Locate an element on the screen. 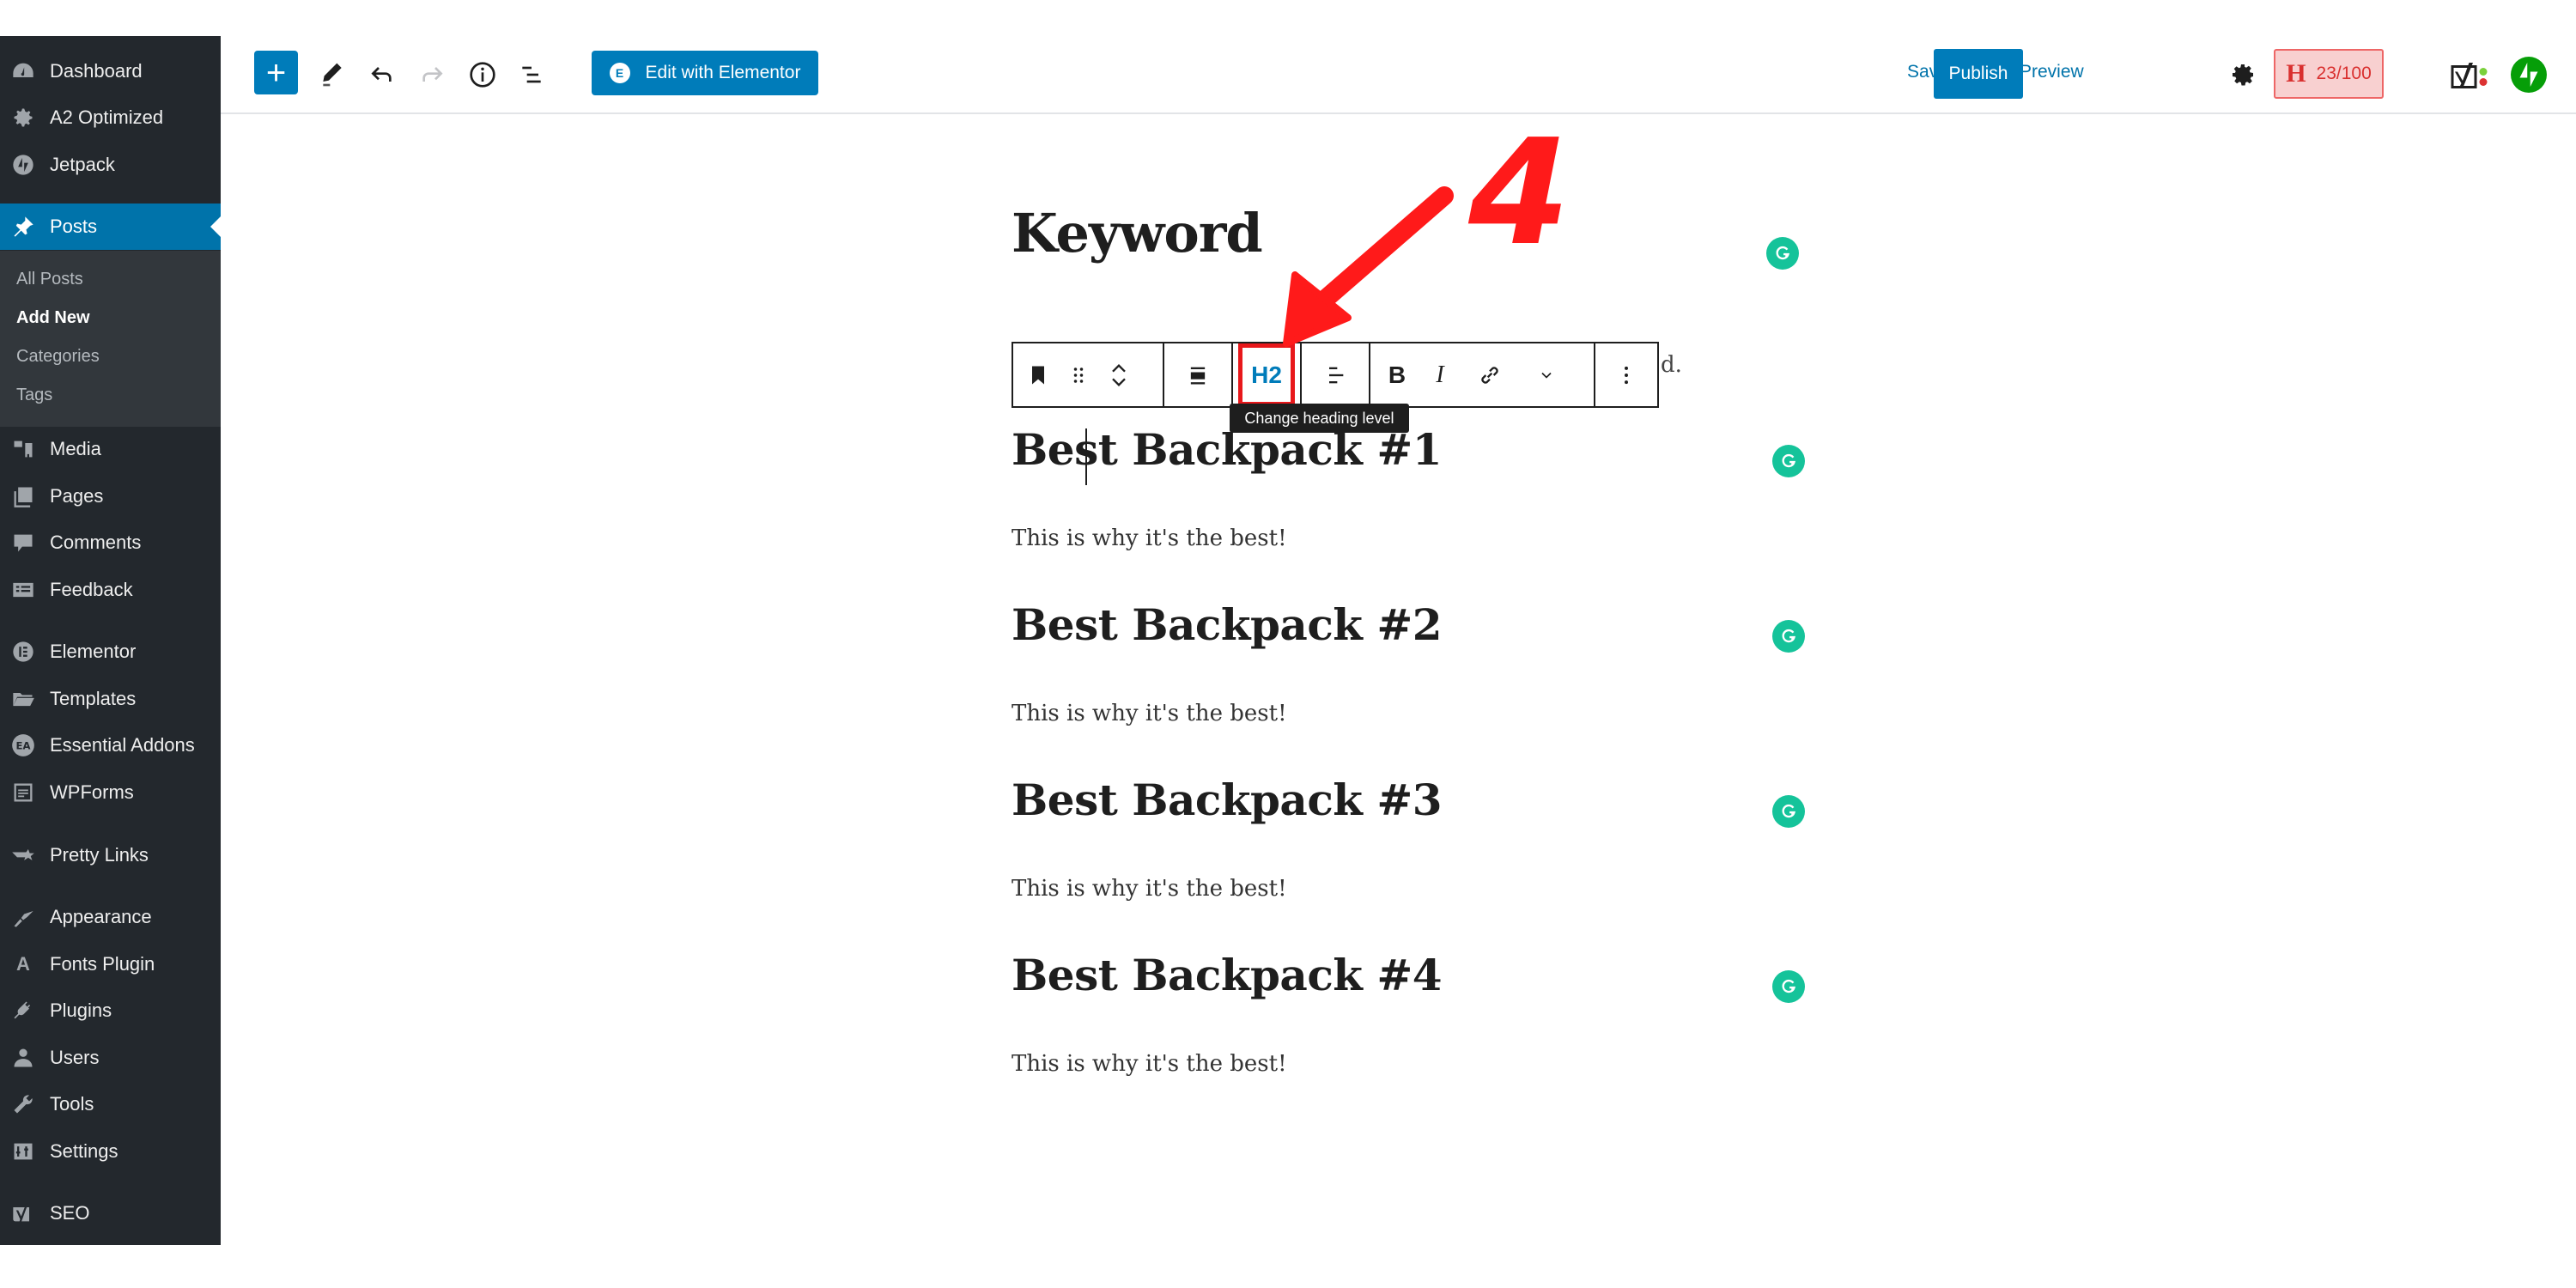 Image resolution: width=2576 pixels, height=1288 pixels. submenu-all-posts: All Posts is located at coordinates (49, 280).